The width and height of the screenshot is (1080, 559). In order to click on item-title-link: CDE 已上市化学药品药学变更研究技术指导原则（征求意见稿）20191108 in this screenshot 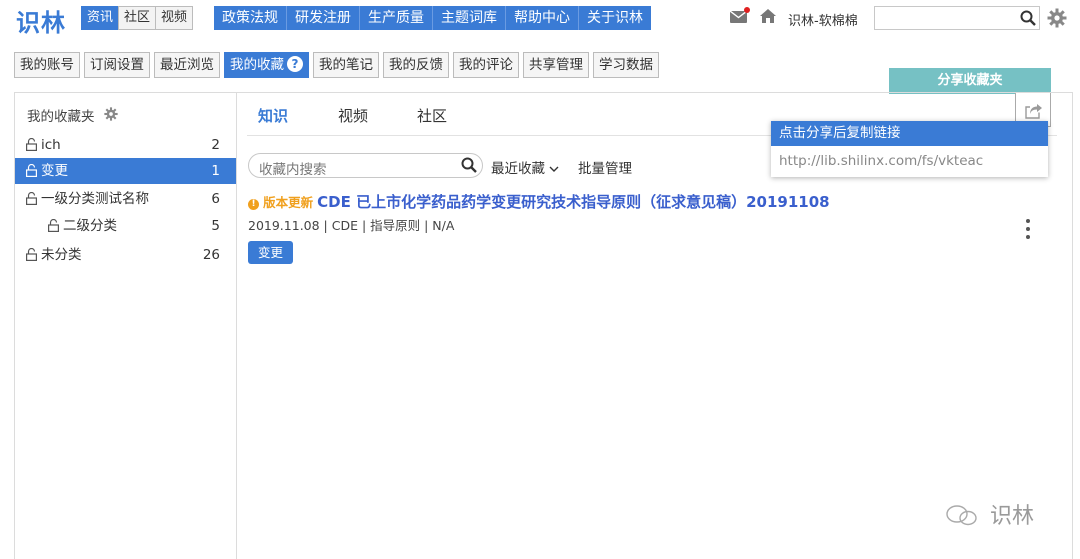, I will do `click(573, 202)`.